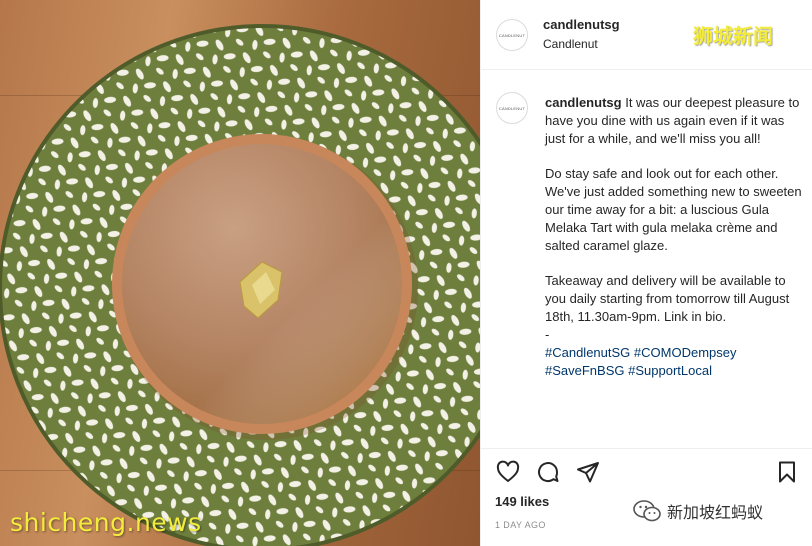 This screenshot has height=546, width=812. Describe the element at coordinates (106, 522) in the screenshot. I see `watermark-left: shicheng.news` at that location.